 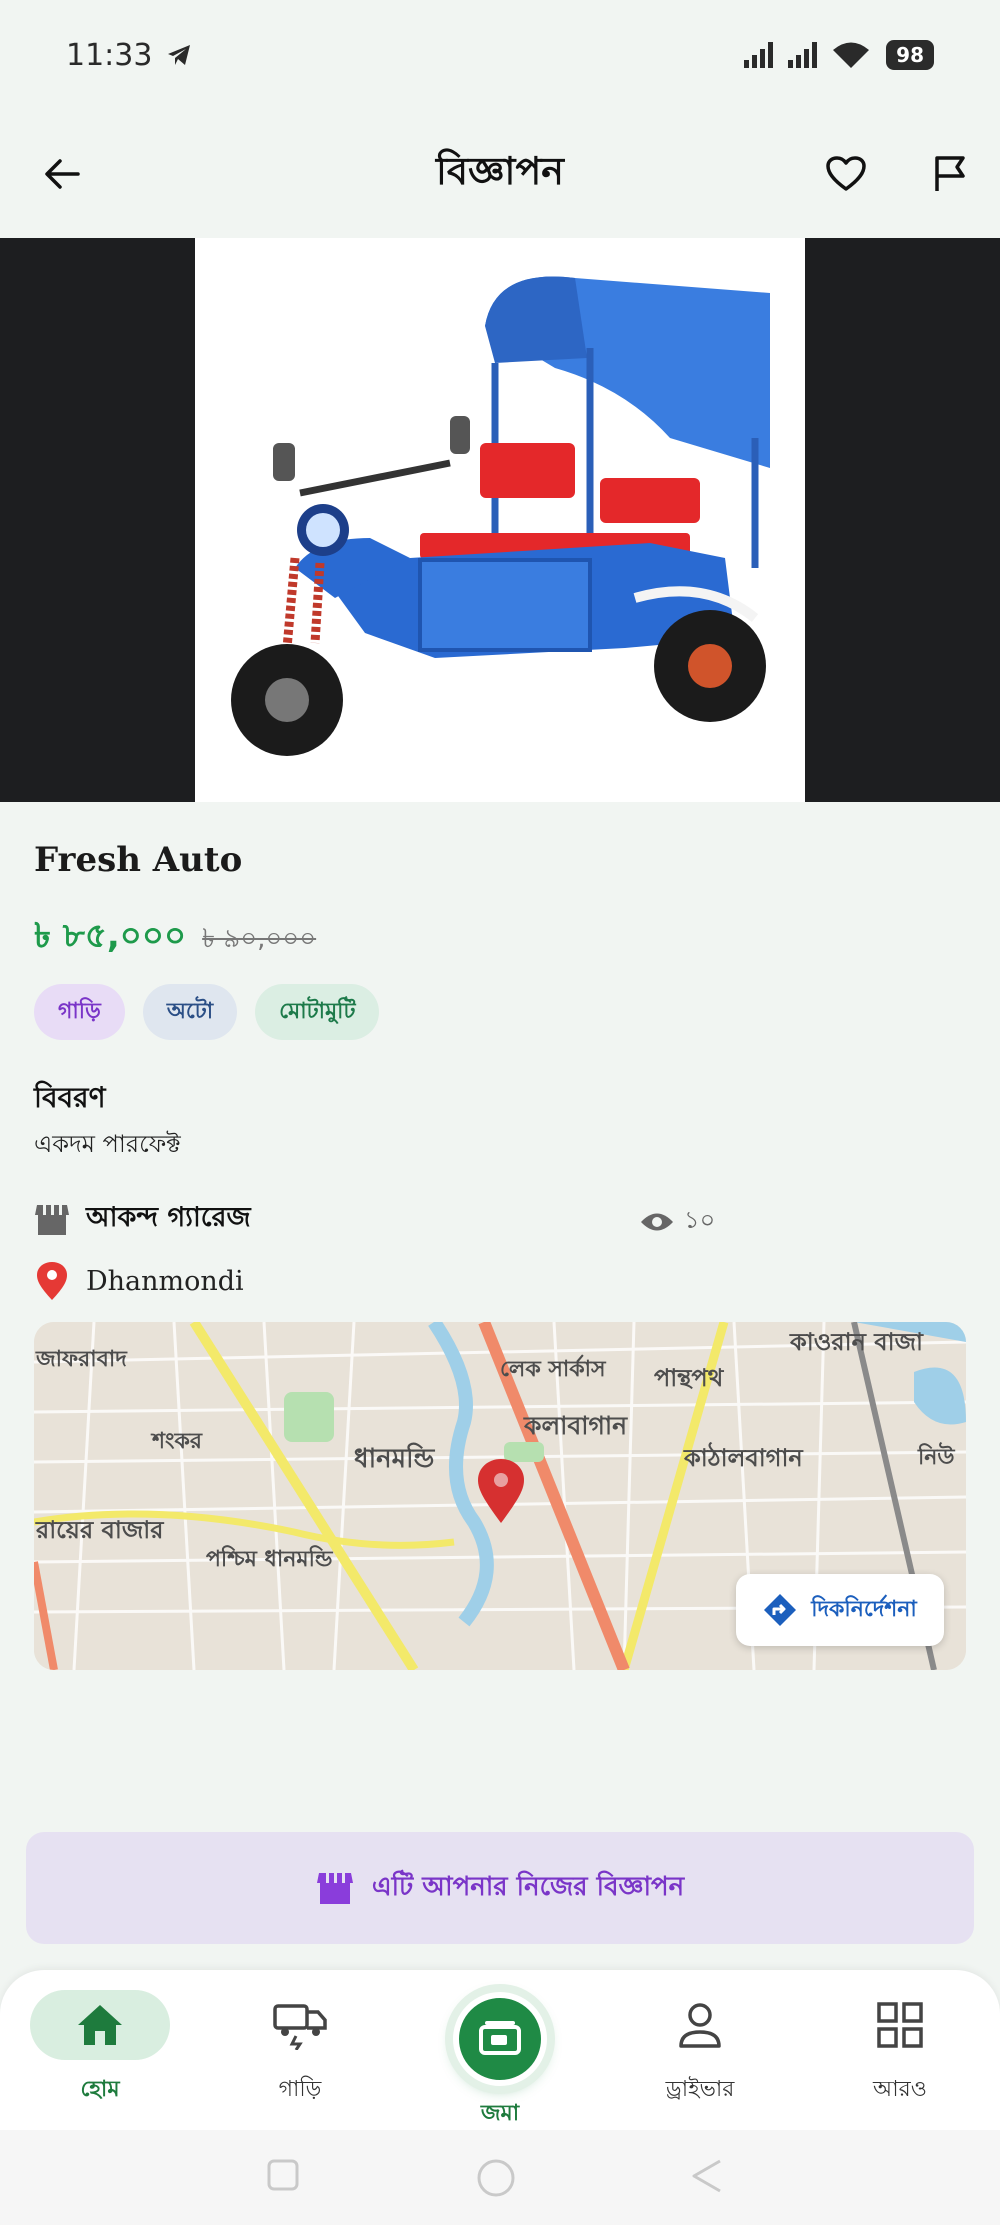 I want to click on home-circle-icon, so click(x=496, y=2178).